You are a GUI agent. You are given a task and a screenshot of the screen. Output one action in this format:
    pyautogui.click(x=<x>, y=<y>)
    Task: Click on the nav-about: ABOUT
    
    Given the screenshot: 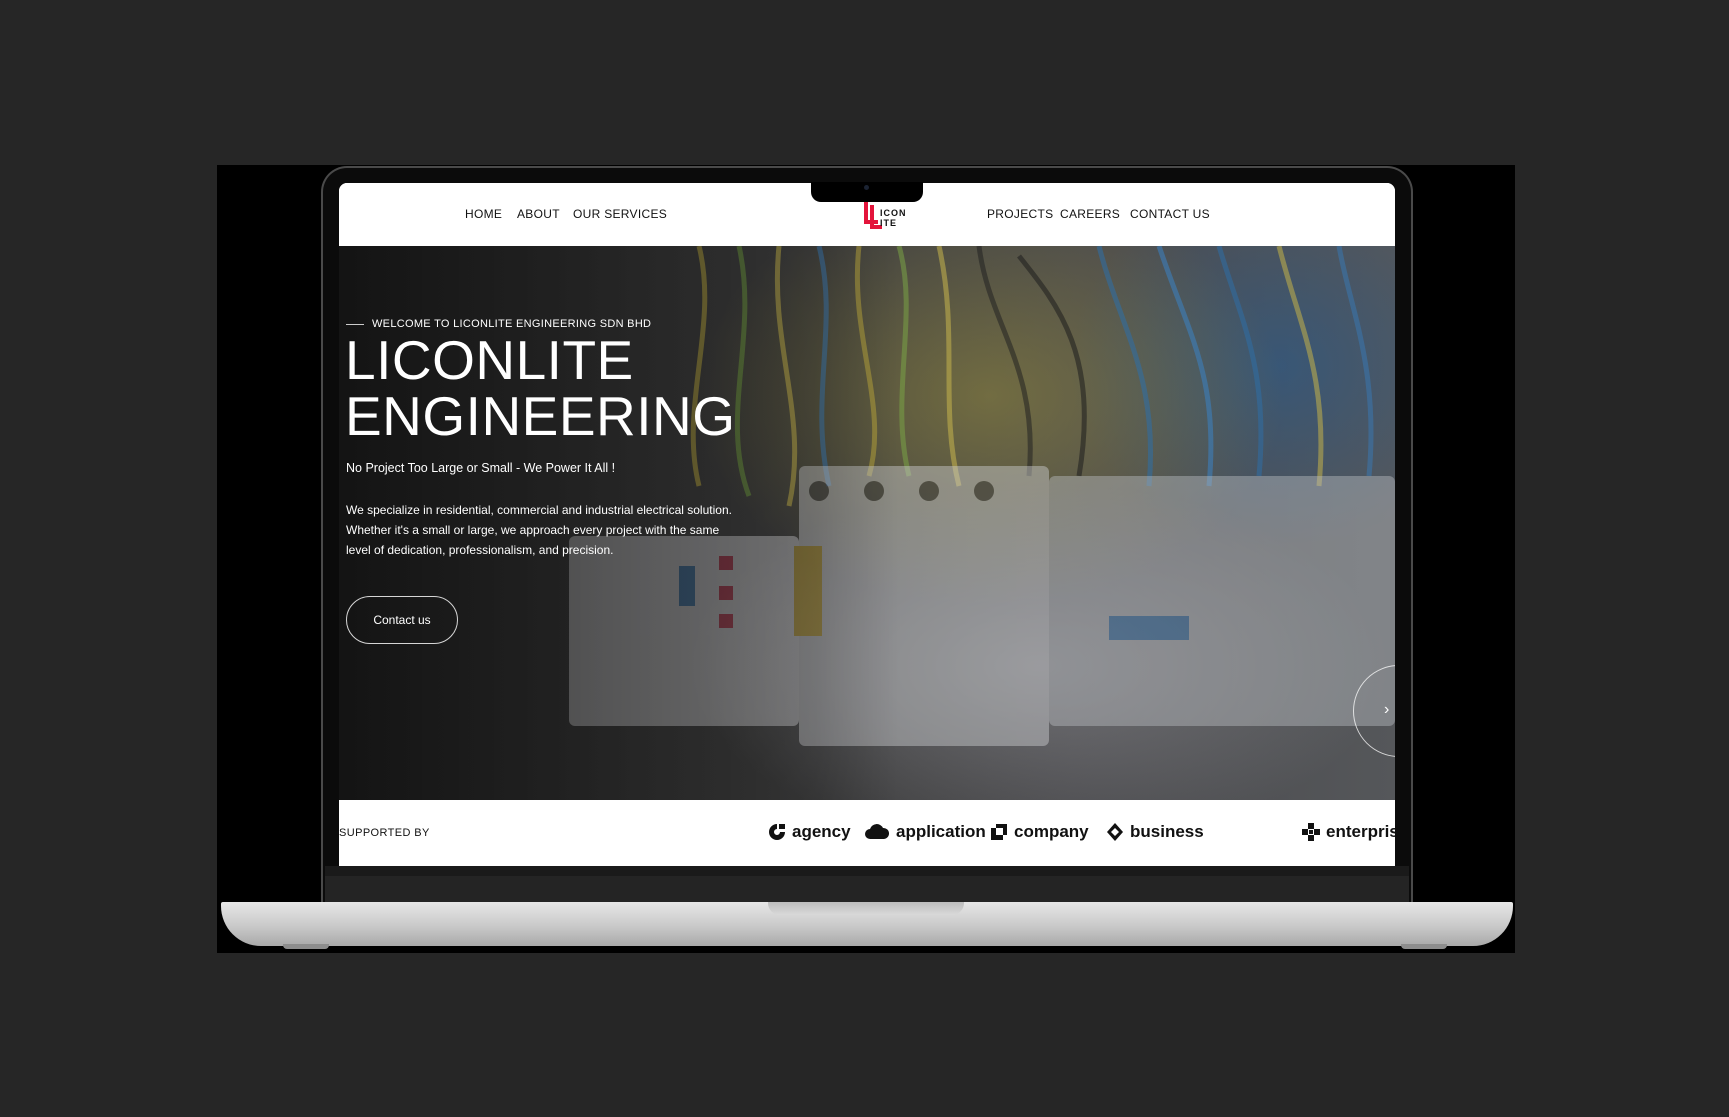 What is the action you would take?
    pyautogui.click(x=538, y=214)
    